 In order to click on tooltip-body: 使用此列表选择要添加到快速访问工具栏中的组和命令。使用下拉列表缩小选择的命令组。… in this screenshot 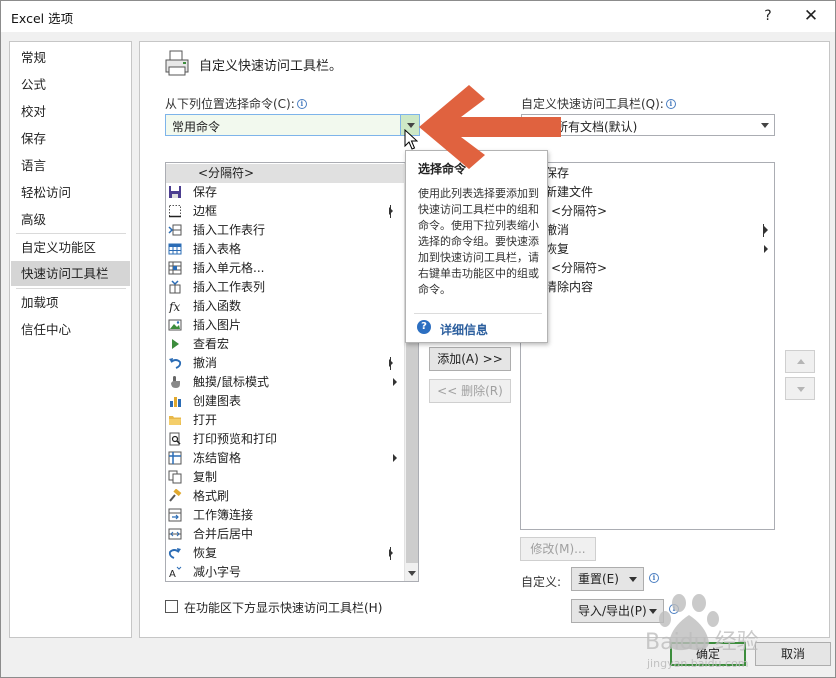, I will do `click(478, 241)`.